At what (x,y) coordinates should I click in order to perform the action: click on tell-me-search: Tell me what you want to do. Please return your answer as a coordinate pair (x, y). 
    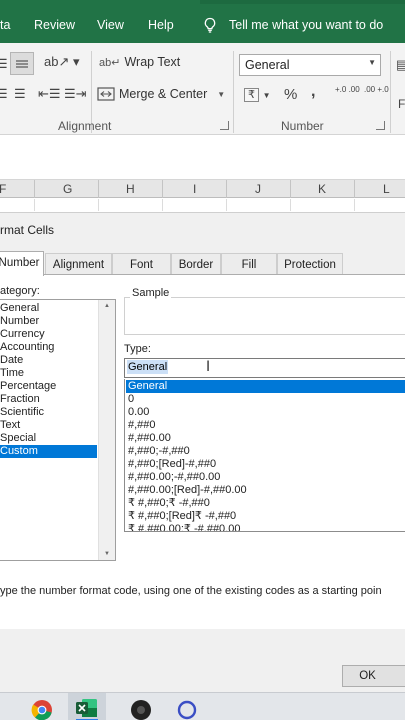
    Looking at the image, I should click on (306, 25).